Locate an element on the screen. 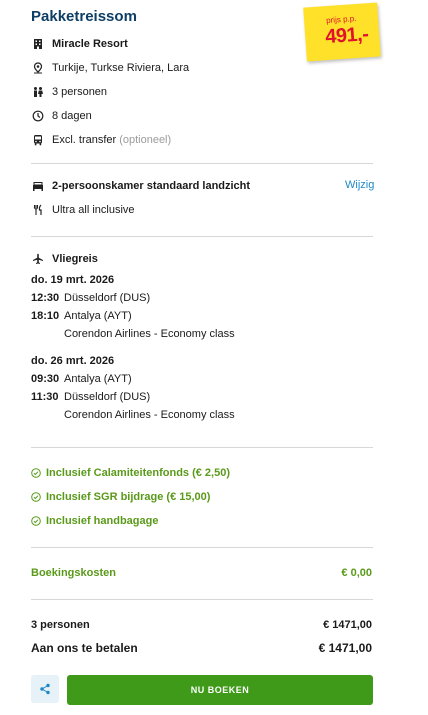  return-airline: Corendon Airlines - Economy class is located at coordinates (149, 415).